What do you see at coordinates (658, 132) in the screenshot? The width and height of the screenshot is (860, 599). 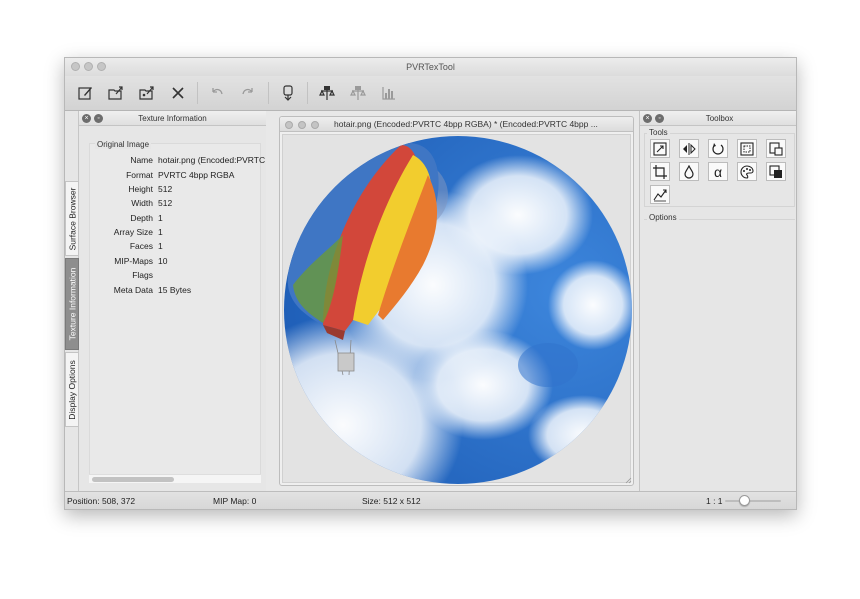 I see `tools-label: Tools` at bounding box center [658, 132].